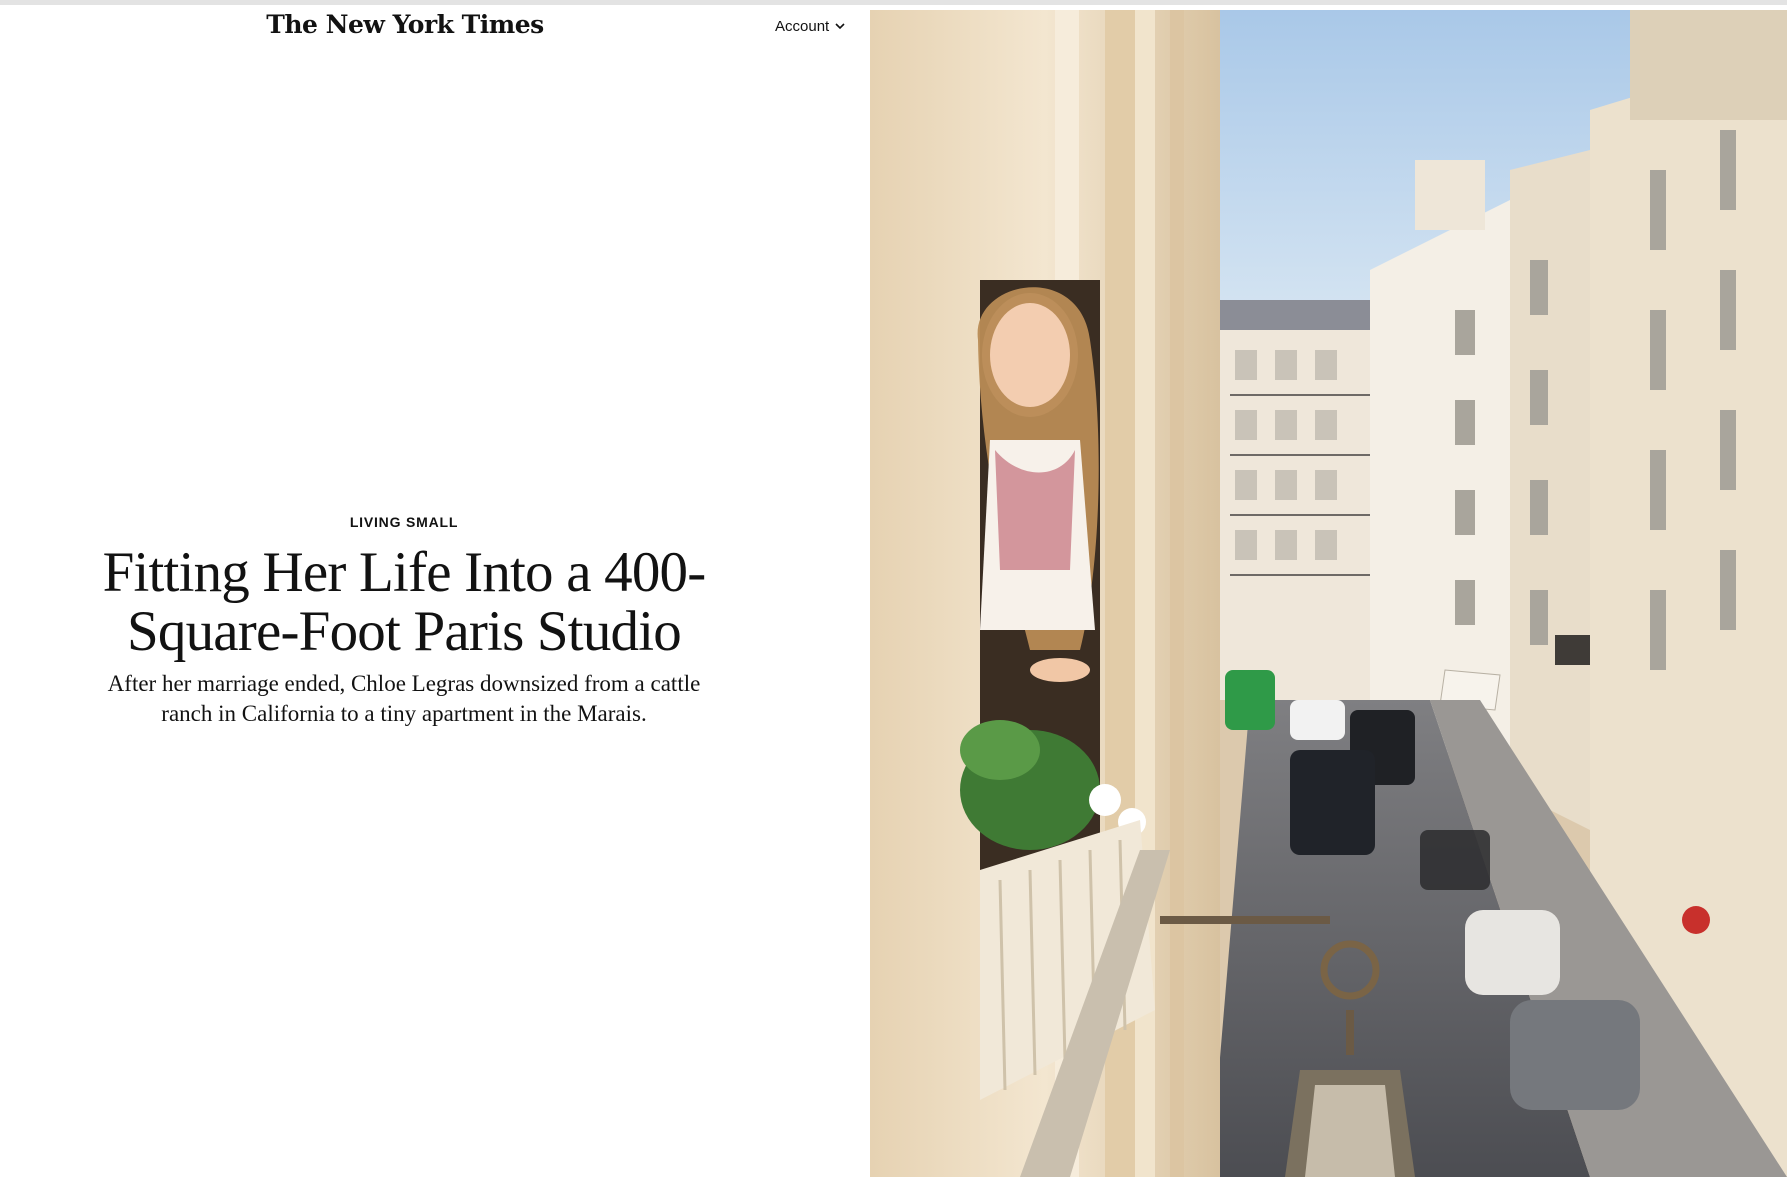 The width and height of the screenshot is (1787, 1177). Describe the element at coordinates (405, 24) in the screenshot. I see `nyt-logo: The New York Times` at that location.